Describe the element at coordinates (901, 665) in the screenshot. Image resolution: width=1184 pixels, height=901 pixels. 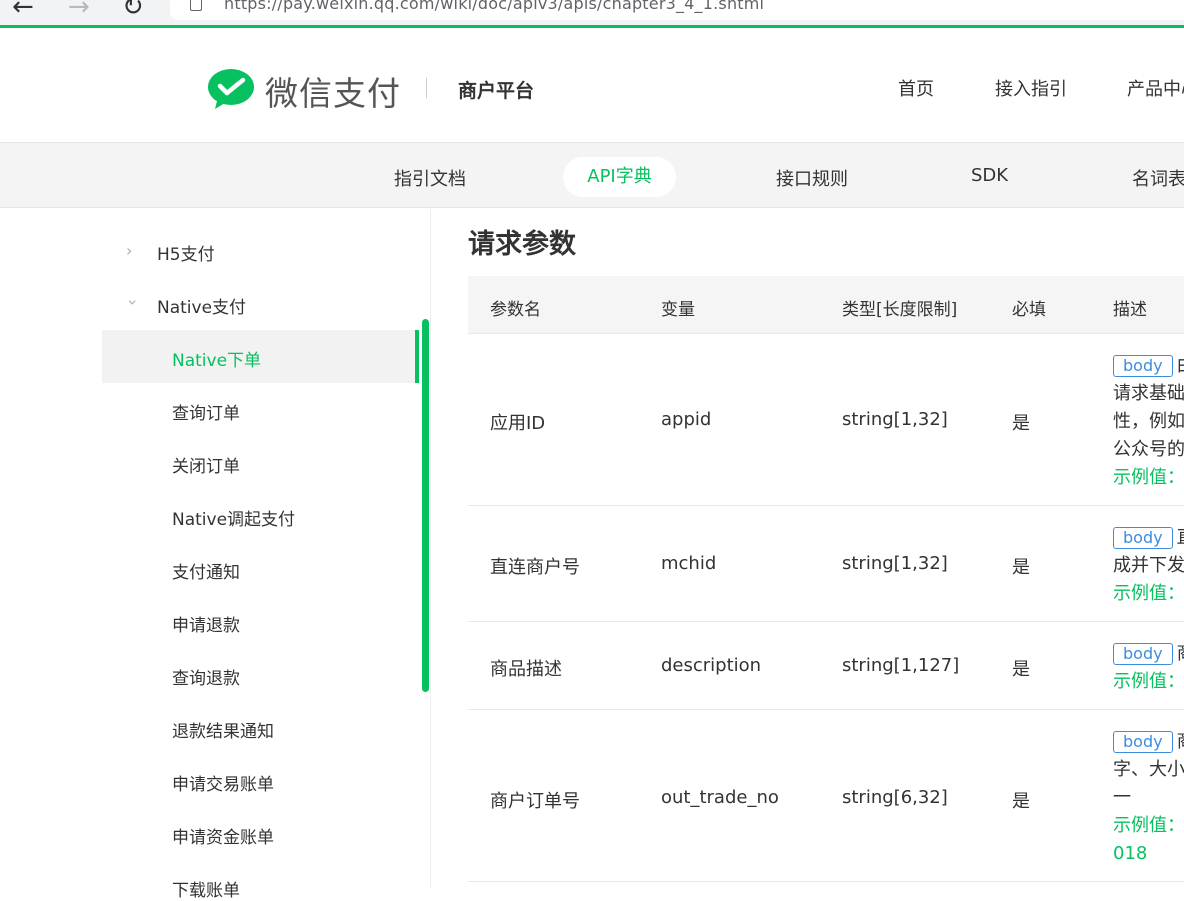
I see `param-type: string[1,127]` at that location.